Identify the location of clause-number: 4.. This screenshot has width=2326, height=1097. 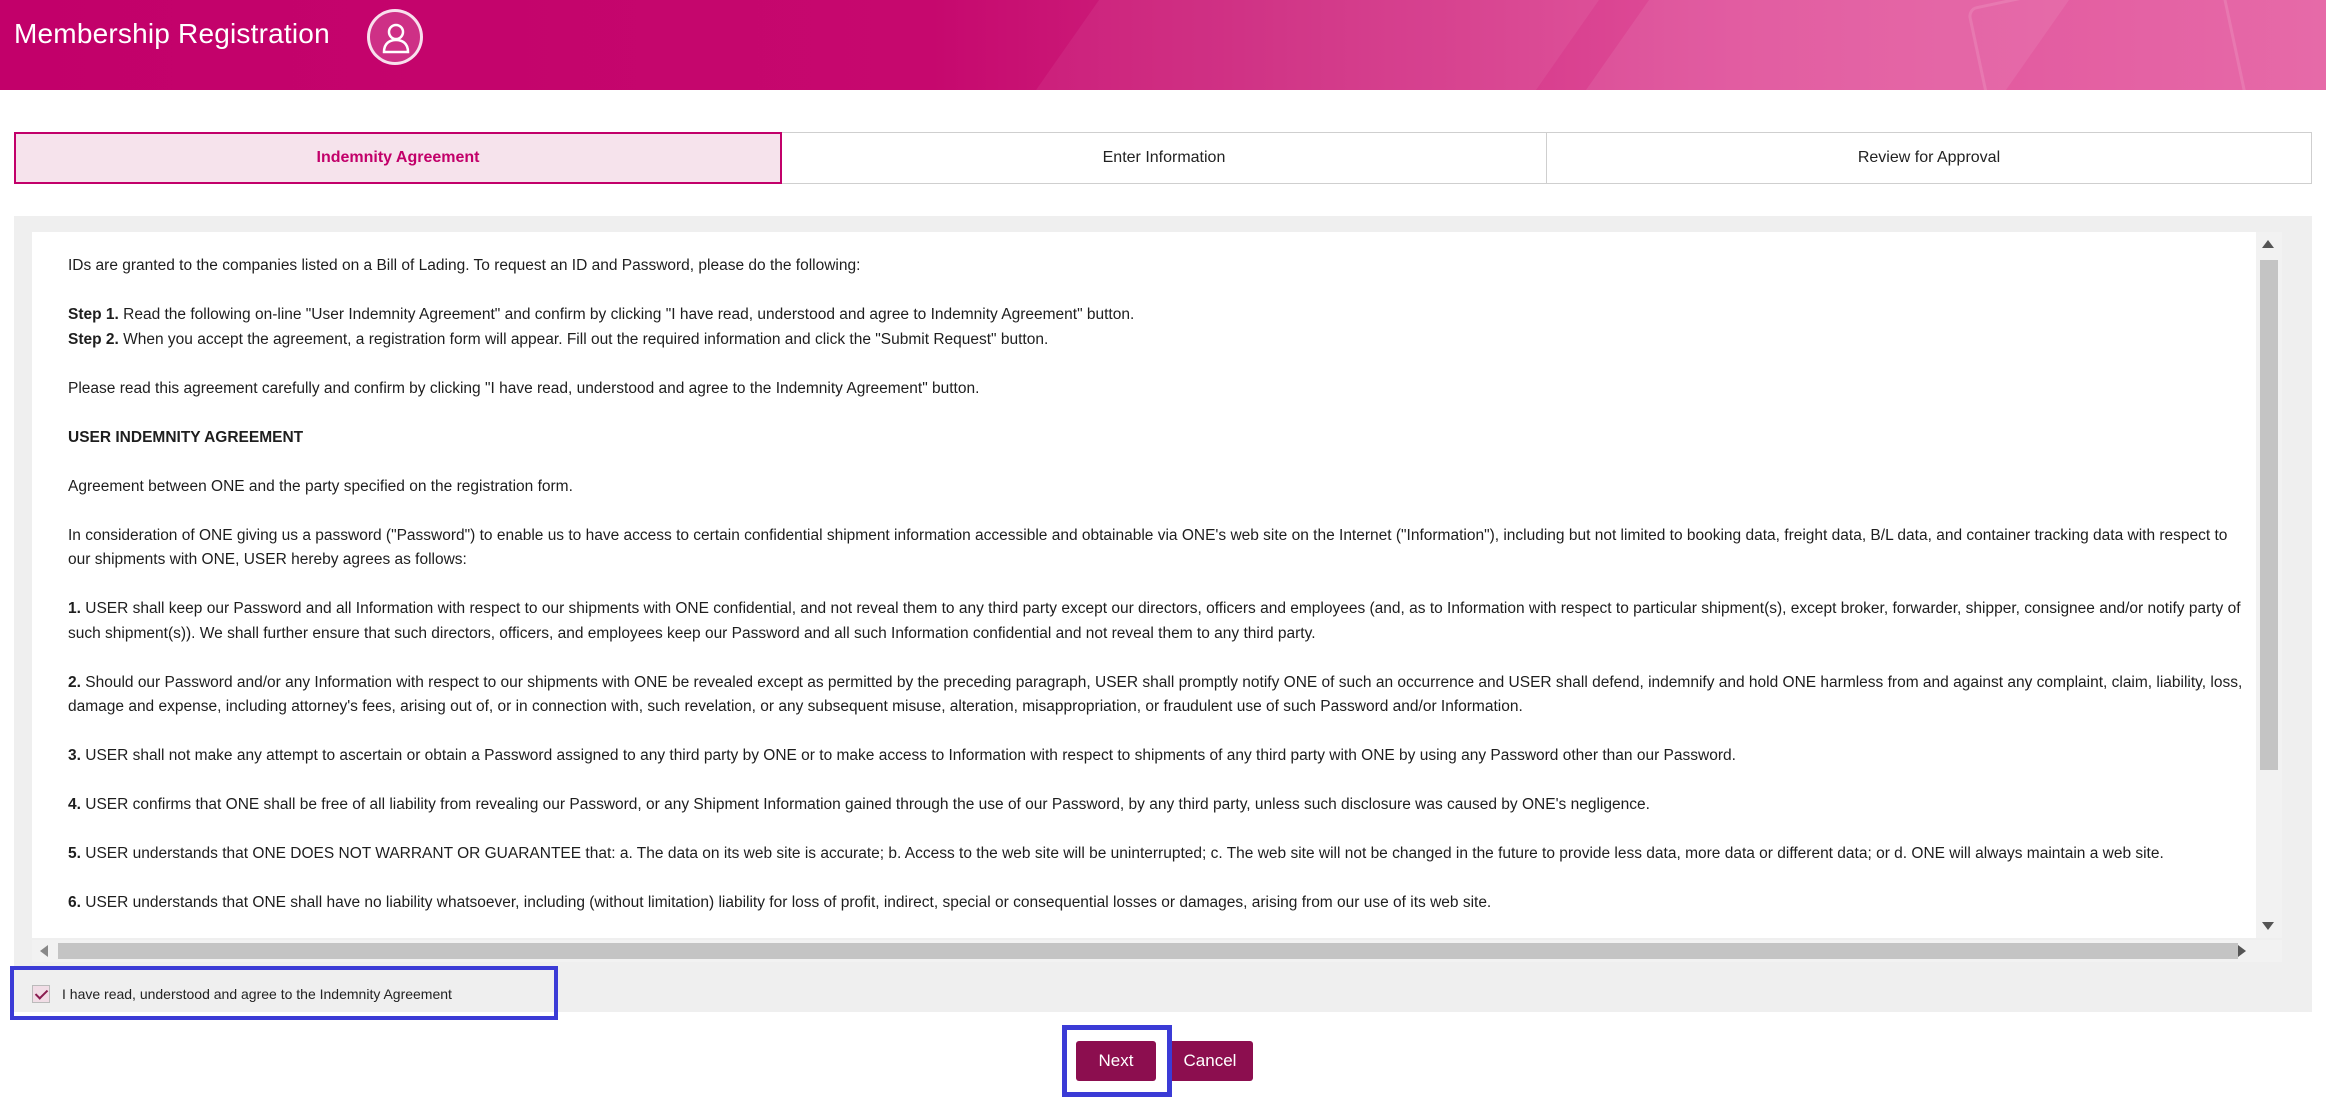
(74, 804).